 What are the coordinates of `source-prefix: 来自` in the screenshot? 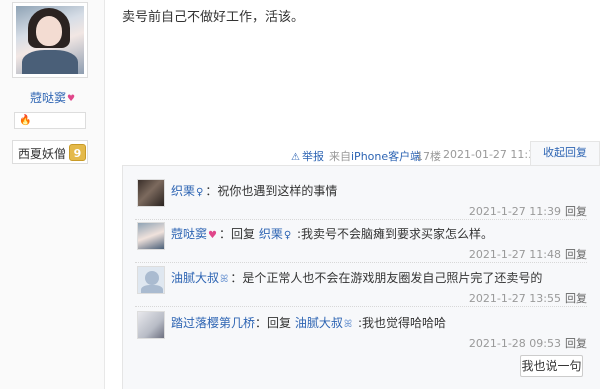 It's located at (340, 156).